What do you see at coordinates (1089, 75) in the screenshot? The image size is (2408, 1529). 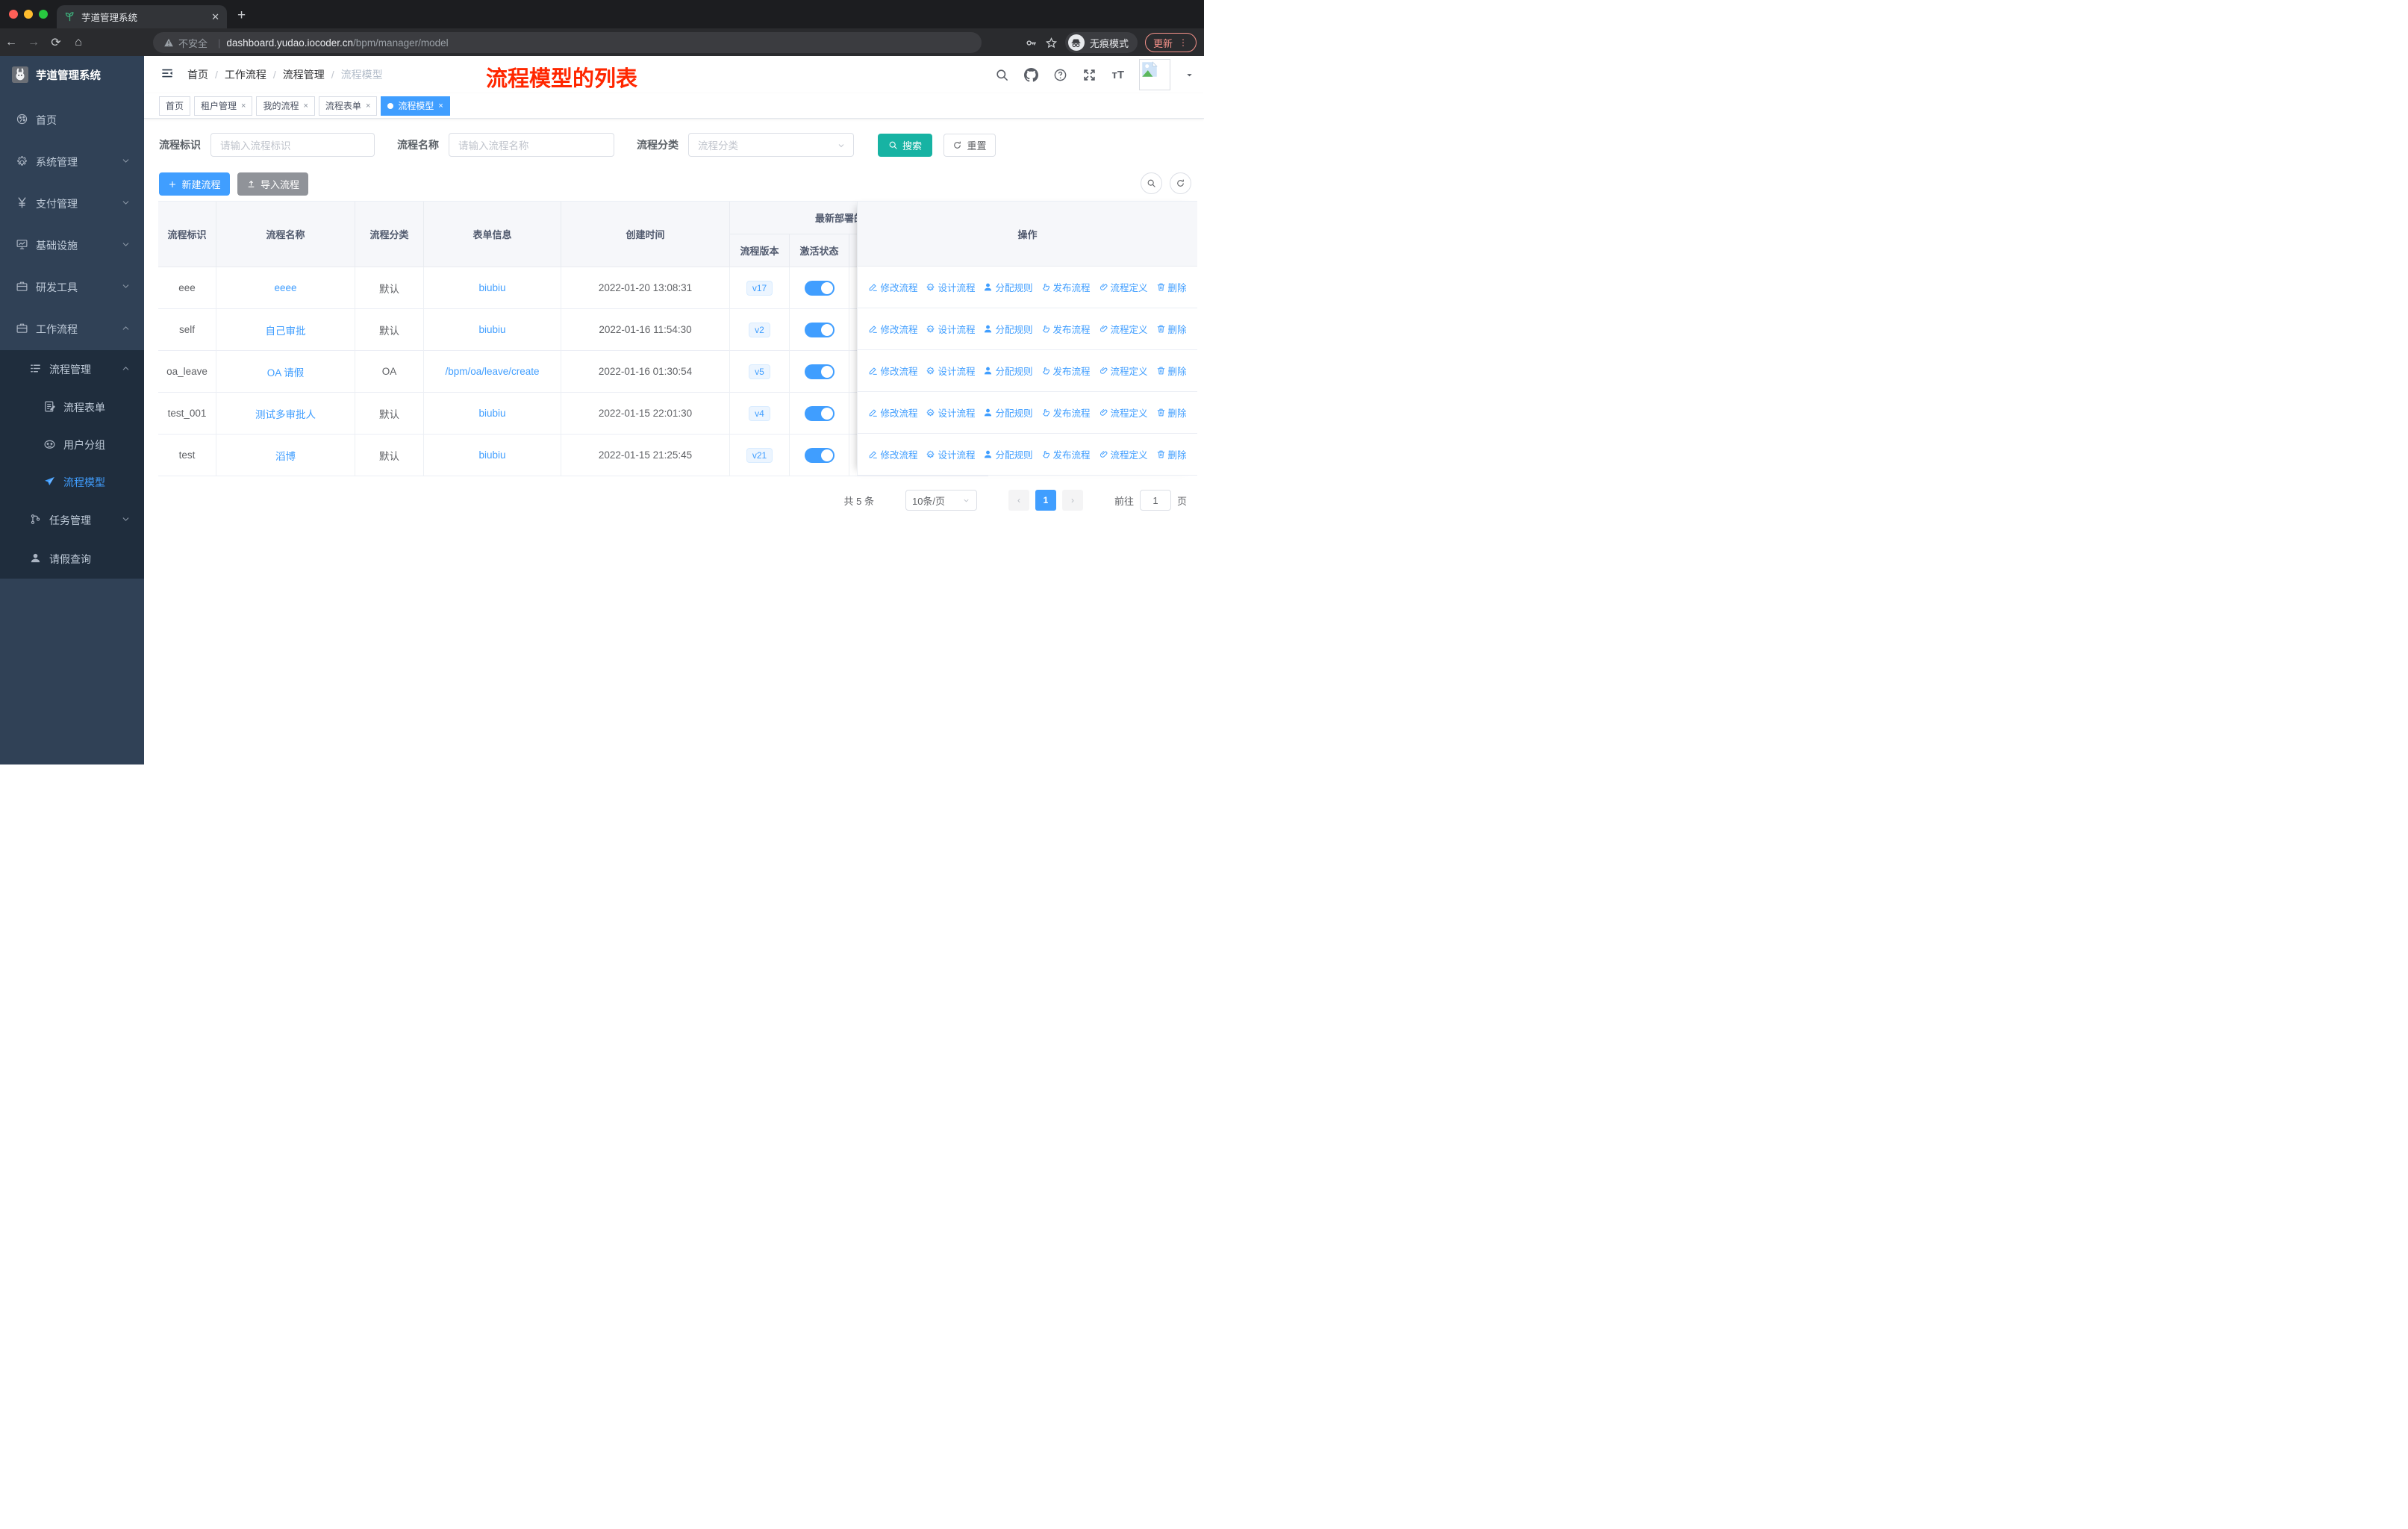 I see `fullscreen-icon` at bounding box center [1089, 75].